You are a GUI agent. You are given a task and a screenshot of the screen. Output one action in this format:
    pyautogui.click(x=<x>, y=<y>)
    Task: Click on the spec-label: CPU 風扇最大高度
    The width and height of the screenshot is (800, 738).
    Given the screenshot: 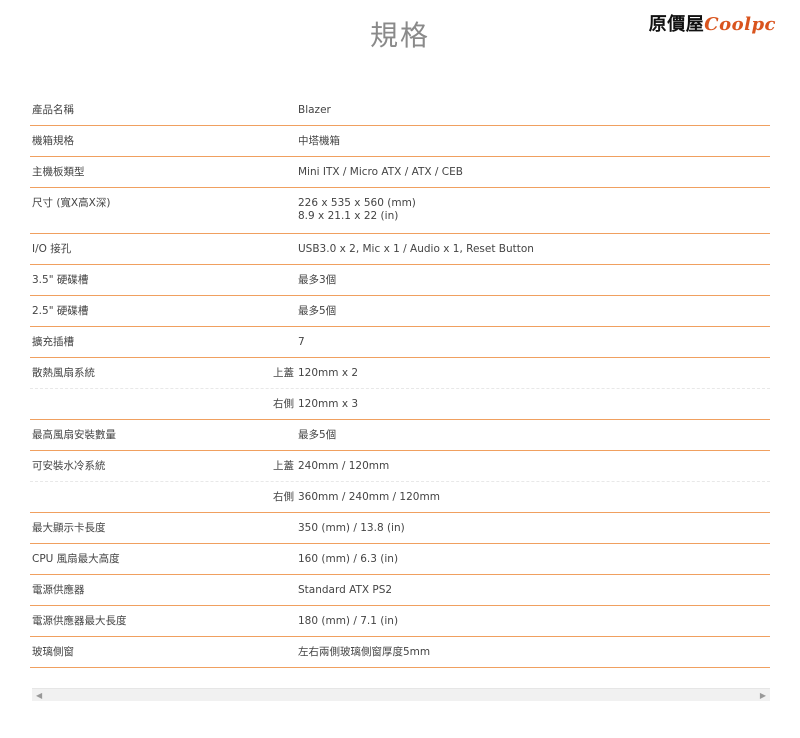 What is the action you would take?
    pyautogui.click(x=76, y=559)
    